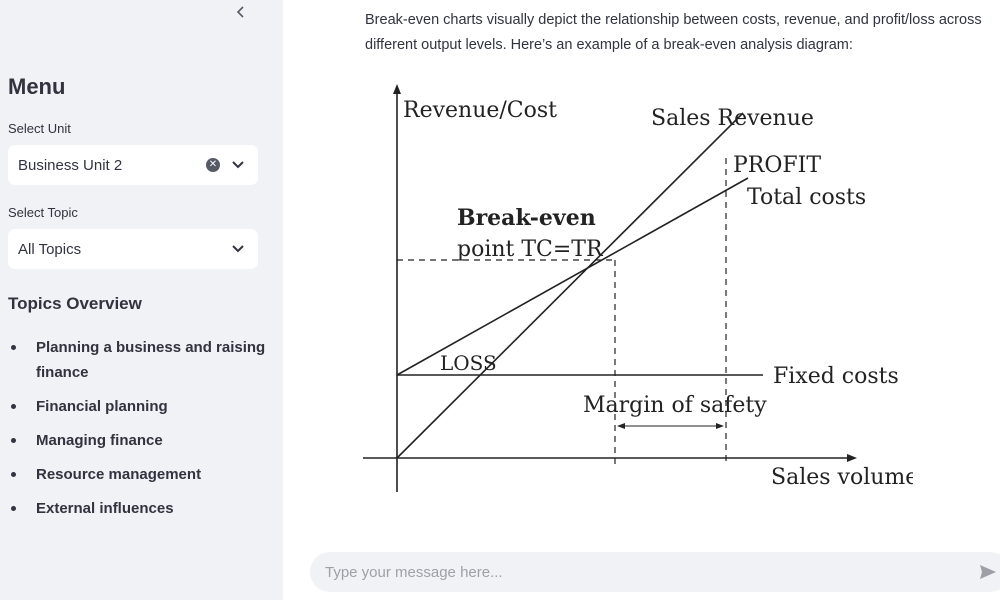  Describe the element at coordinates (836, 376) in the screenshot. I see `fixed-costs-label: Fixed costs` at that location.